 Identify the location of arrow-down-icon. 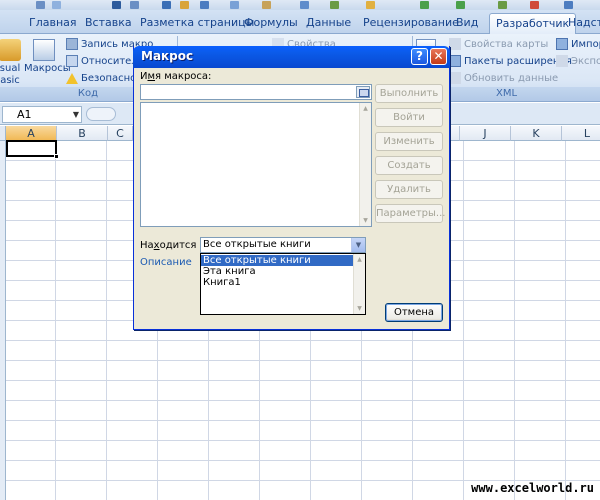
(460, 5).